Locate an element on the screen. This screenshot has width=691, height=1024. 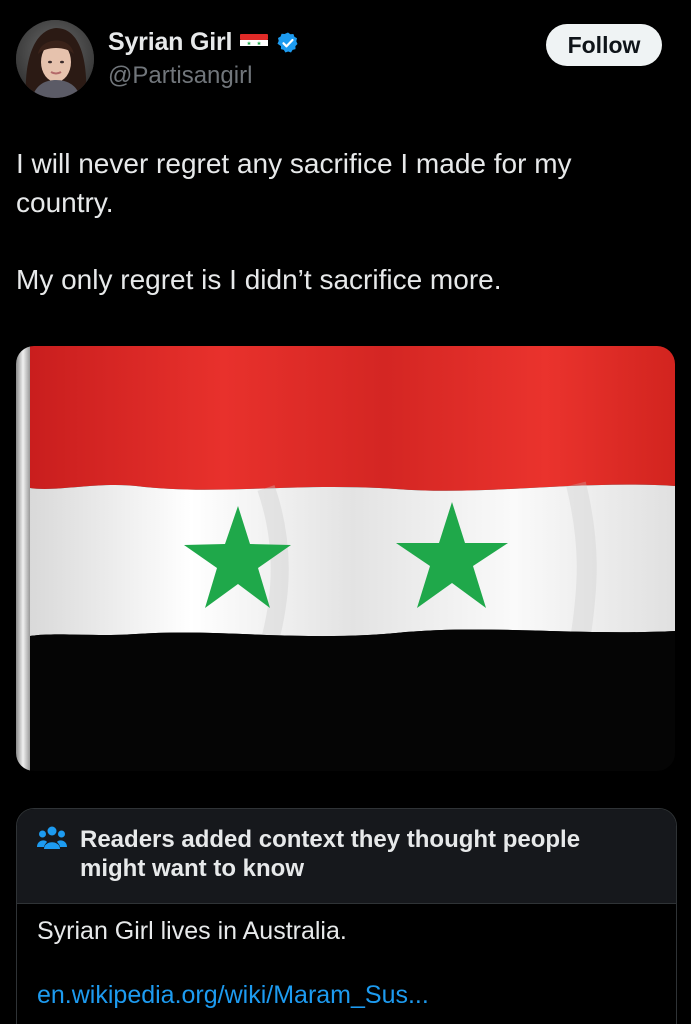
avatar-image is located at coordinates (55, 59).